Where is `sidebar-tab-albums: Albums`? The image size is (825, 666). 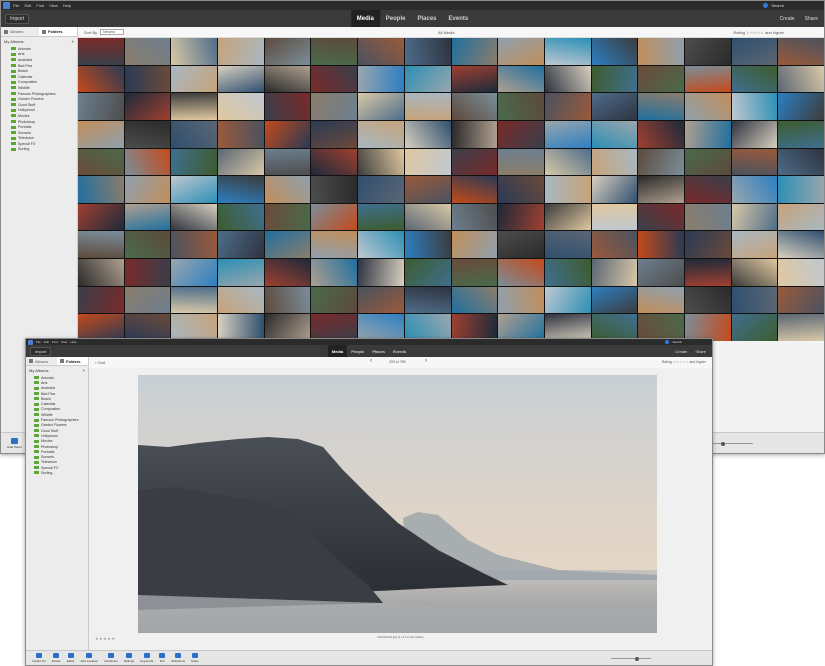
sidebar-tab-albums: Albums is located at coordinates (20, 31).